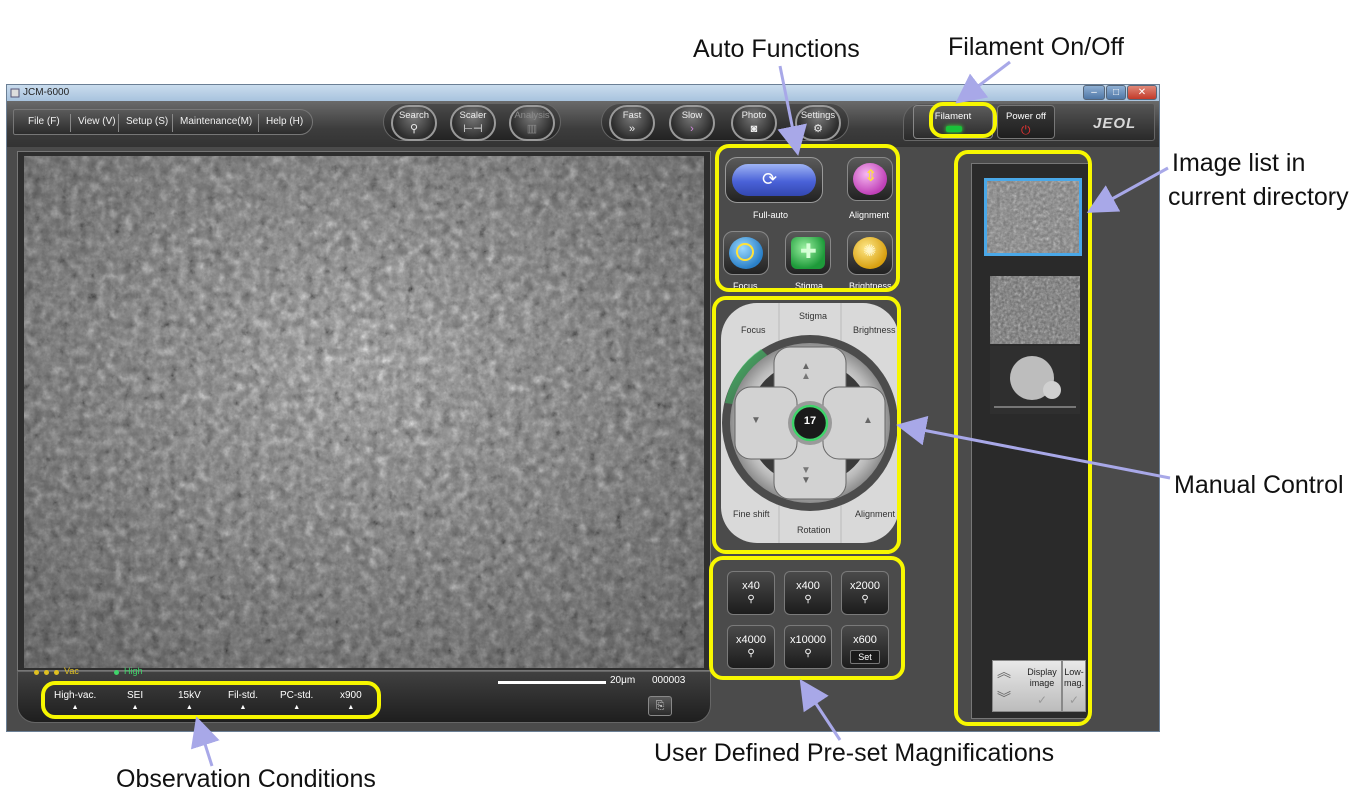  I want to click on arrow-filament, so click(983, 82).